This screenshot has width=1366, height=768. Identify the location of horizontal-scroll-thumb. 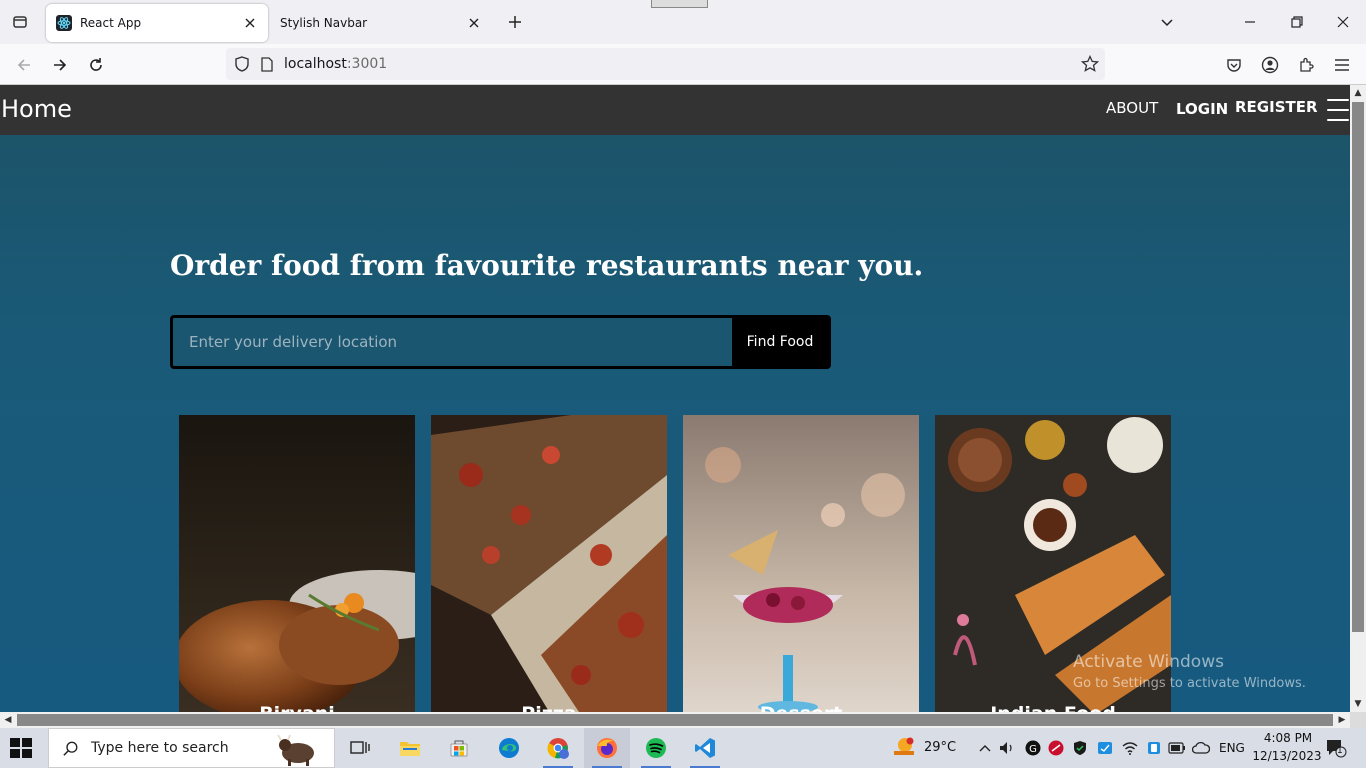
(675, 720).